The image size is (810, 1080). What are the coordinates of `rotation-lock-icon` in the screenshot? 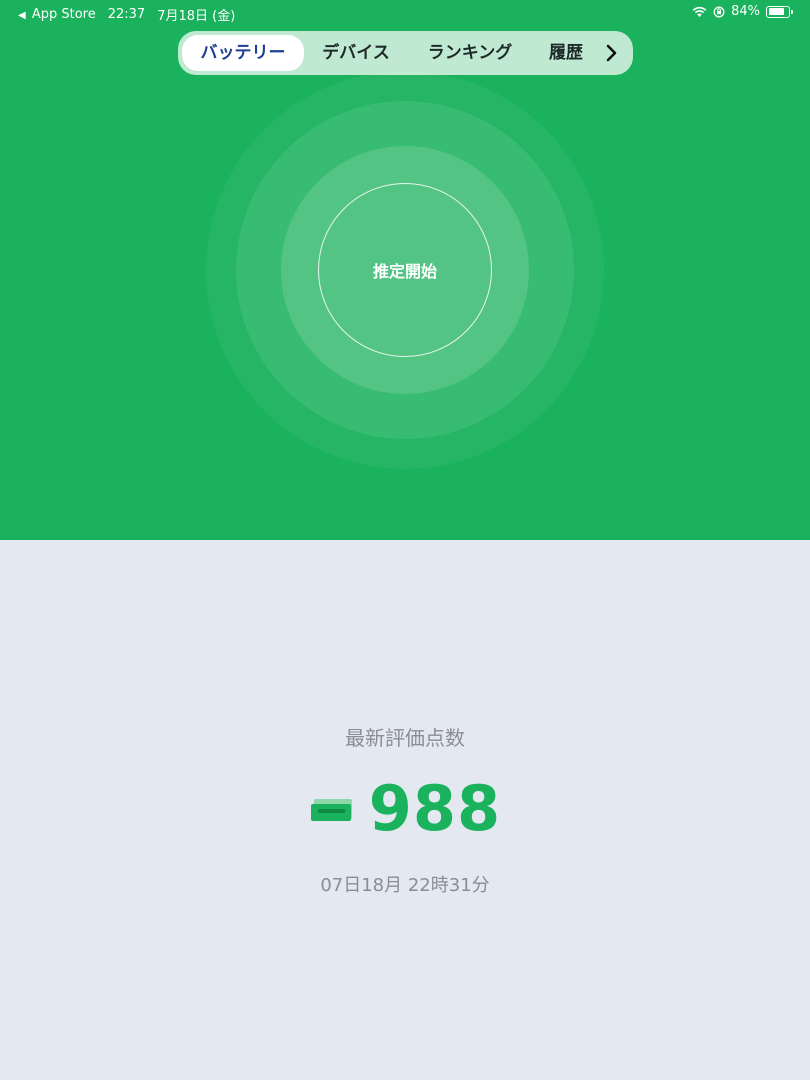 It's located at (719, 11).